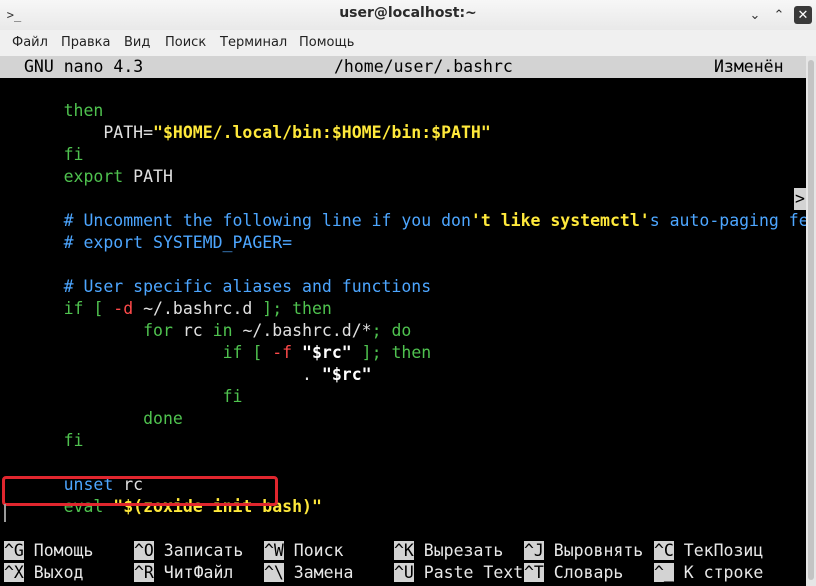 The width and height of the screenshot is (816, 586). Describe the element at coordinates (183, 573) in the screenshot. I see `shortcut-read-file: ^R ЧитФайл` at that location.